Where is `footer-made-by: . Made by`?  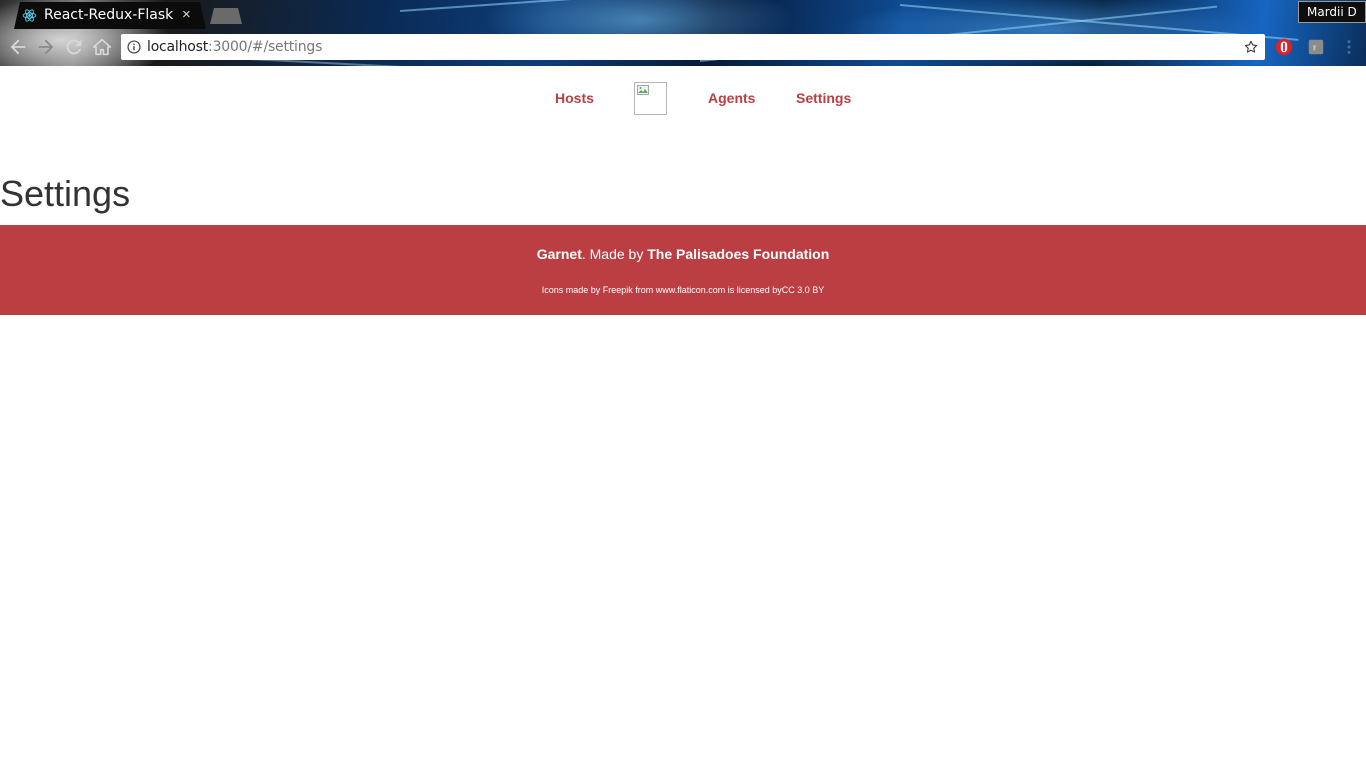 footer-made-by: . Made by is located at coordinates (614, 254).